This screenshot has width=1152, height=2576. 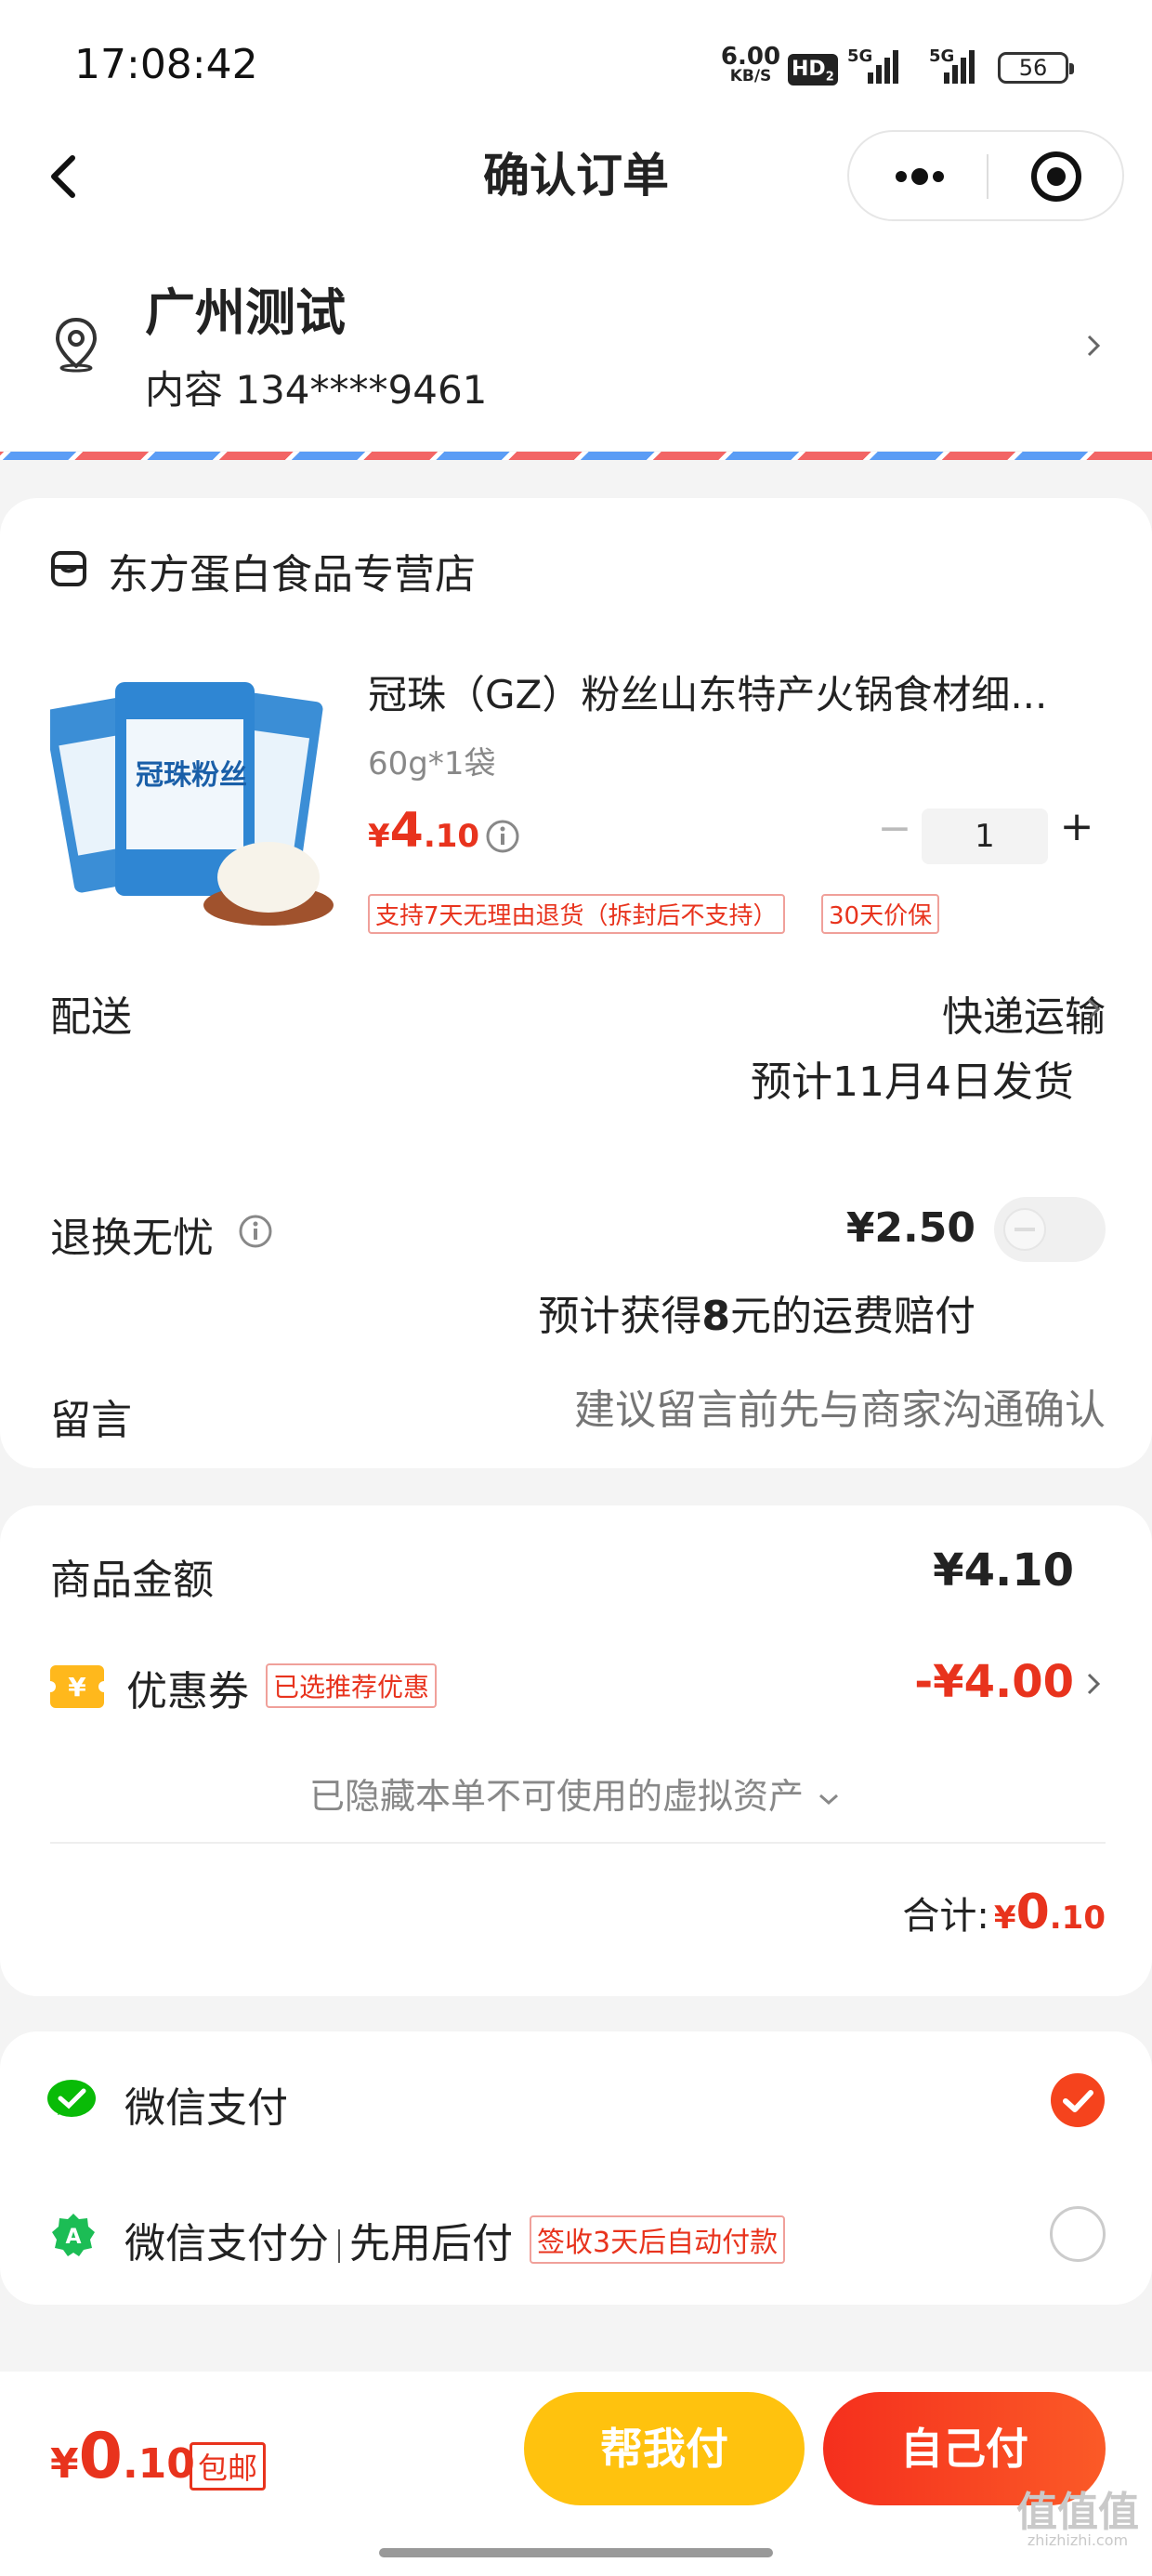 I want to click on return-insurance-note: 预计获得8元的运费赔付, so click(x=756, y=1316).